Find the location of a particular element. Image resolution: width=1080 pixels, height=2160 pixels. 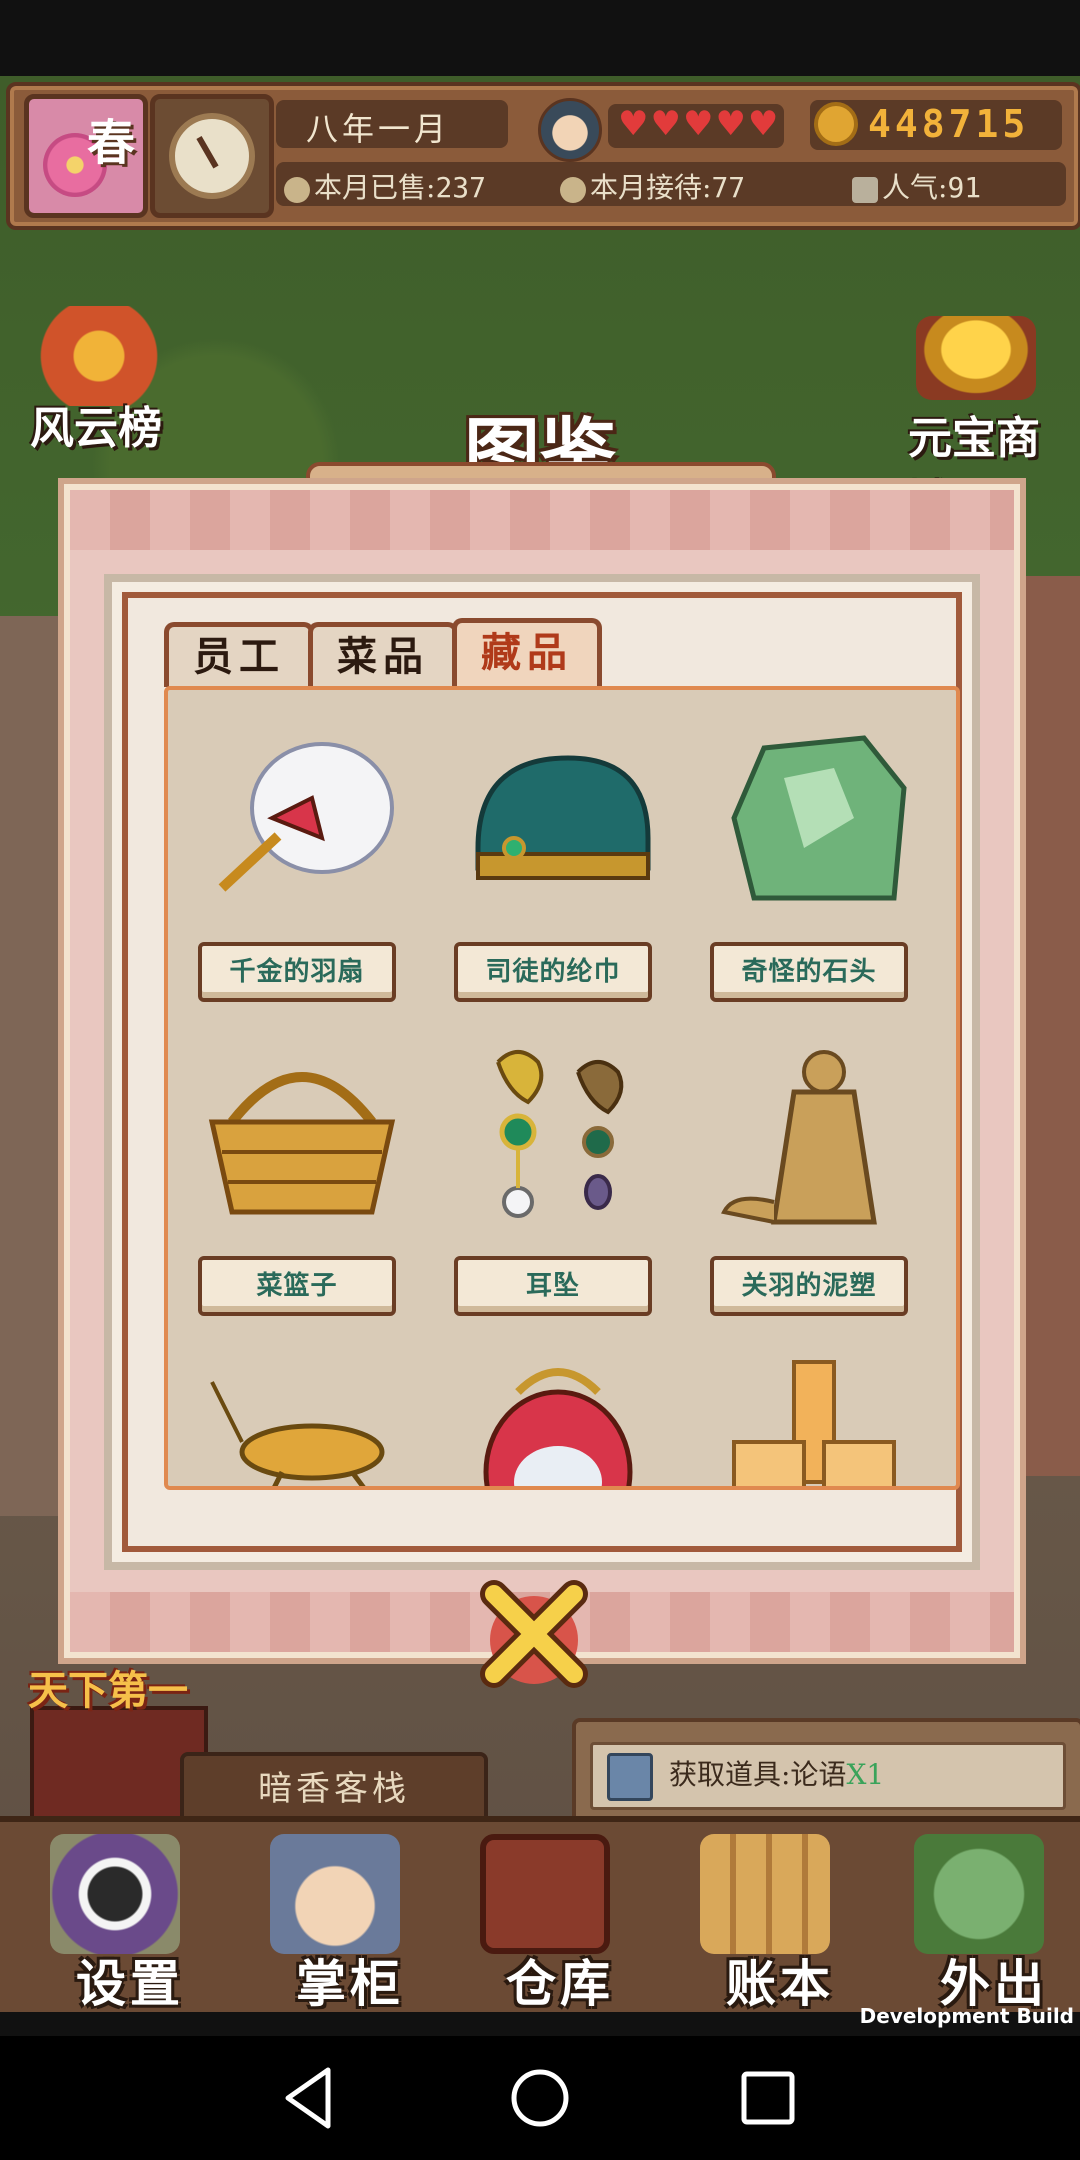

collection-item: 奇怪的石头 is located at coordinates (817, 878).